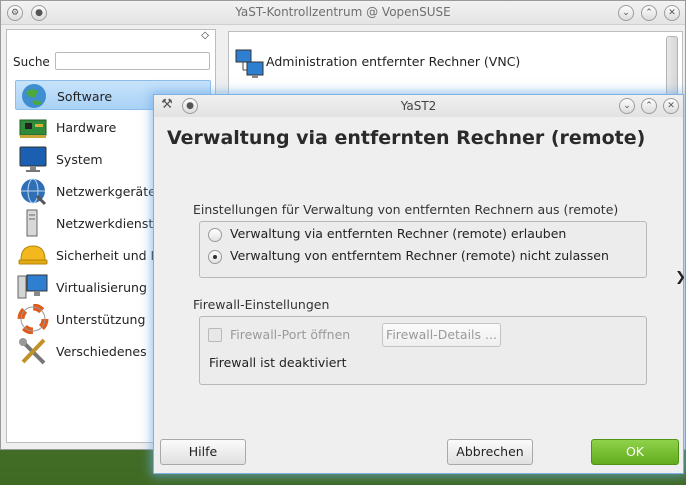 The width and height of the screenshot is (686, 485). What do you see at coordinates (261, 304) in the screenshot?
I see `firewall-group-title: Firewall-Einstellungen` at bounding box center [261, 304].